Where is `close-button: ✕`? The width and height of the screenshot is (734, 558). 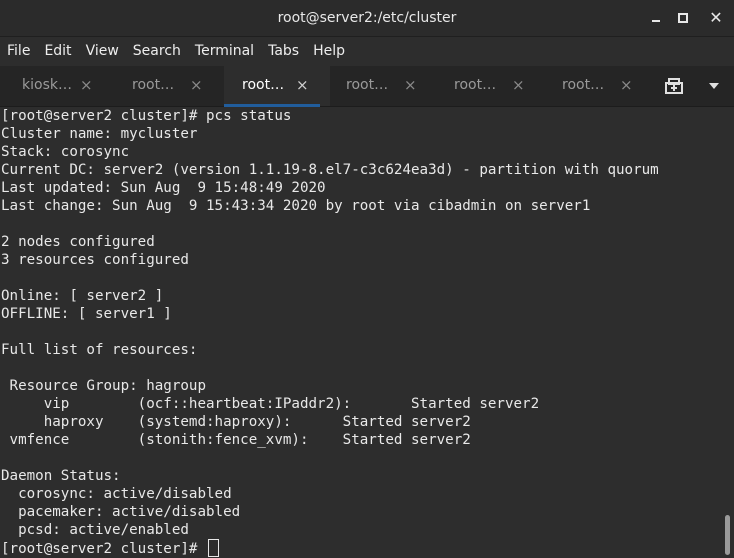 close-button: ✕ is located at coordinates (716, 18).